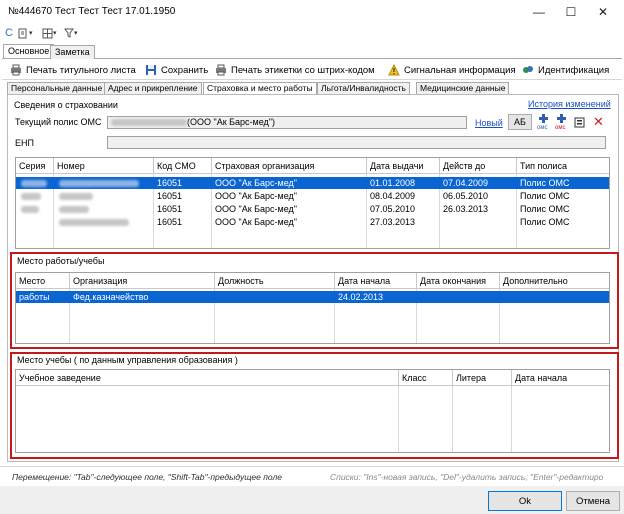  What do you see at coordinates (34, 297) in the screenshot?
I see `table-cell: работы` at bounding box center [34, 297].